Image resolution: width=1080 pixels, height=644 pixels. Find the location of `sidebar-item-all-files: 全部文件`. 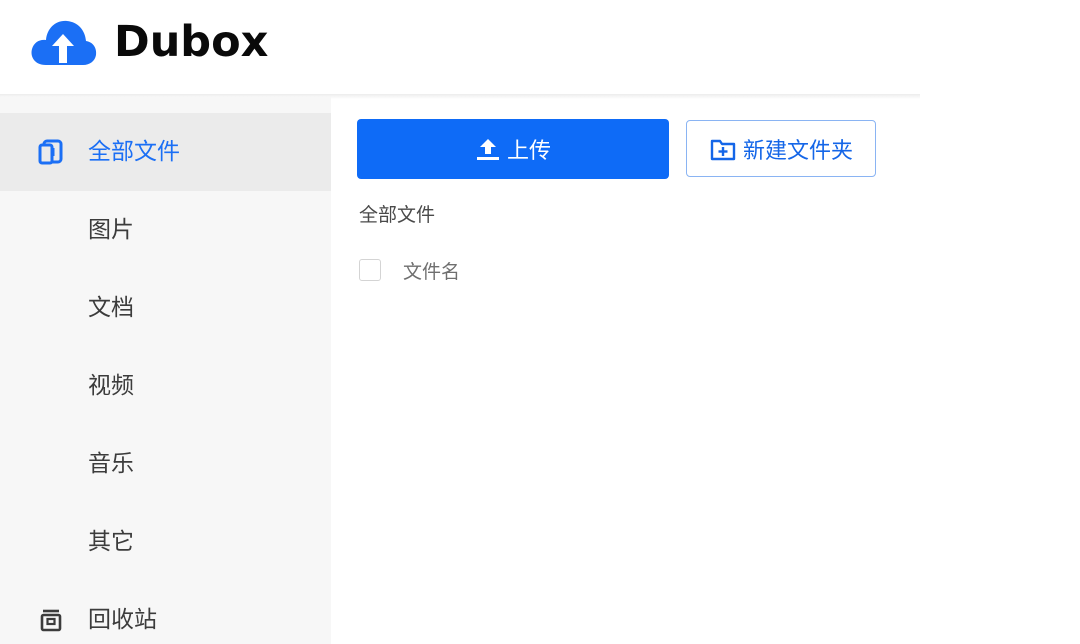

sidebar-item-all-files: 全部文件 is located at coordinates (165, 152).